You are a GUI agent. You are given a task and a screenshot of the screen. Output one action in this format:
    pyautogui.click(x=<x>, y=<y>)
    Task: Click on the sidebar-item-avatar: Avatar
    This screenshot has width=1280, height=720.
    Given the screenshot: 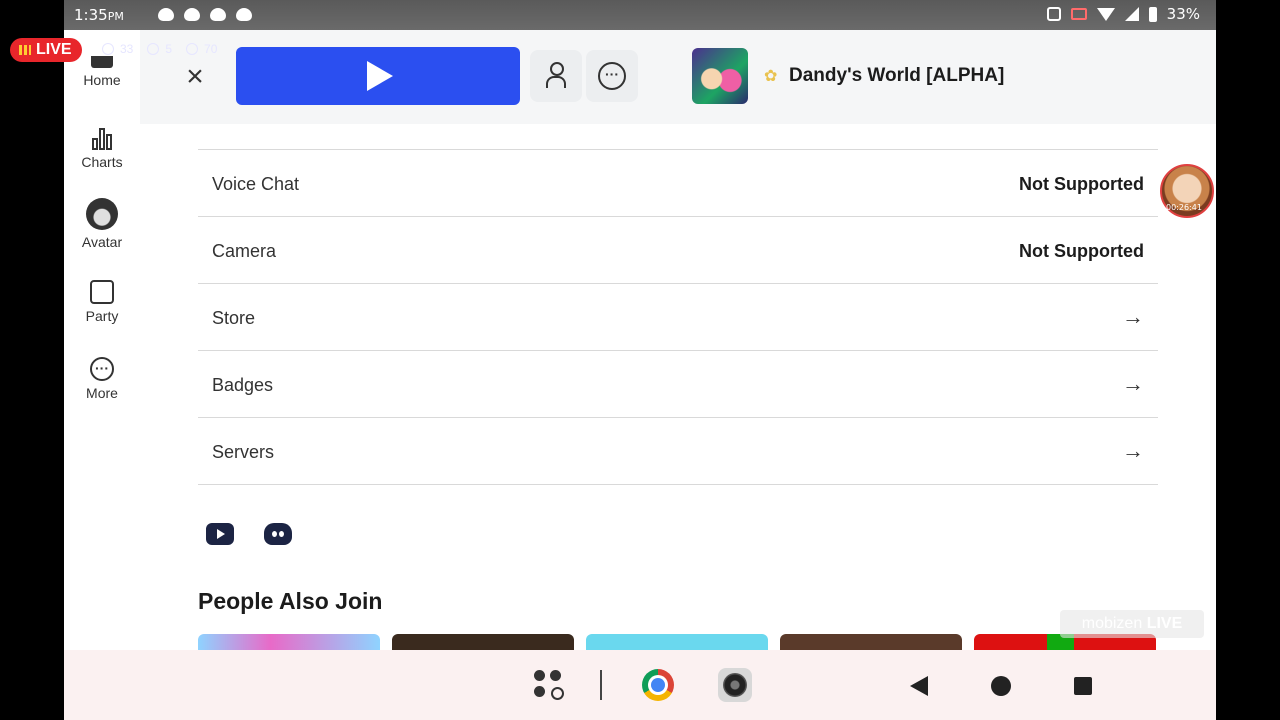 What is the action you would take?
    pyautogui.click(x=102, y=224)
    